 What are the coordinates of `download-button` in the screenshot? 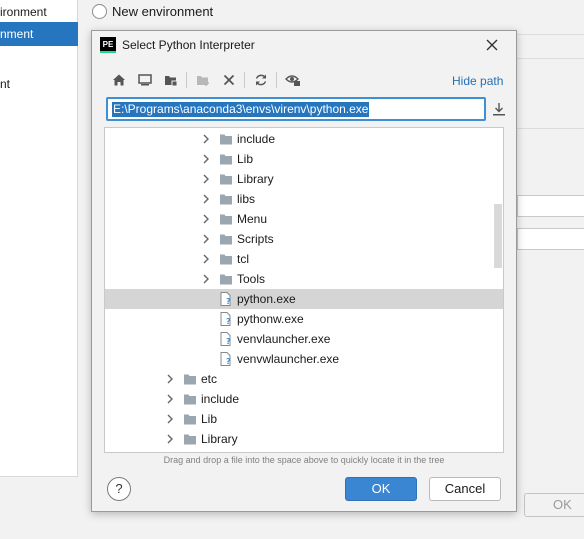 It's located at (499, 109).